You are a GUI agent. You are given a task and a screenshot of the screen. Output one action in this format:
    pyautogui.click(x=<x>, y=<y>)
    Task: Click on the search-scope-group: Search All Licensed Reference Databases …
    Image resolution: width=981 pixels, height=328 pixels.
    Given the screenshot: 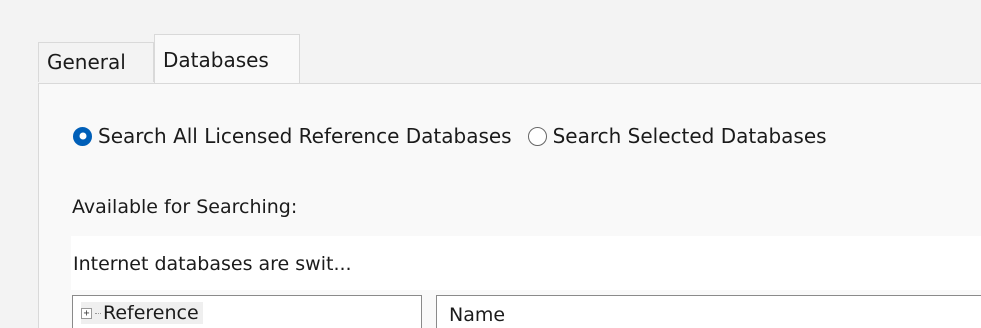 What is the action you would take?
    pyautogui.click(x=458, y=136)
    